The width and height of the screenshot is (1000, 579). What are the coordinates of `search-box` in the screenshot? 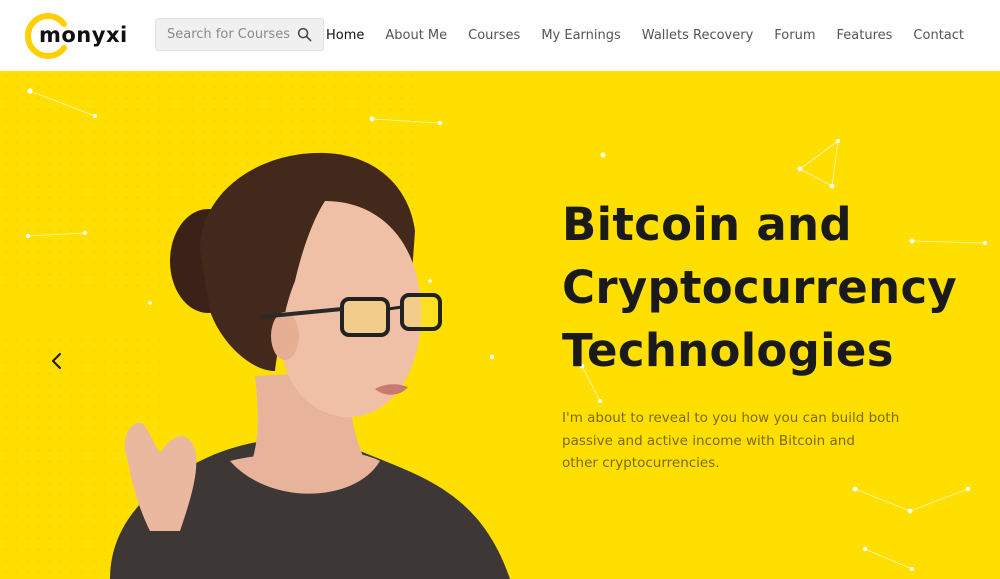 It's located at (239, 34).